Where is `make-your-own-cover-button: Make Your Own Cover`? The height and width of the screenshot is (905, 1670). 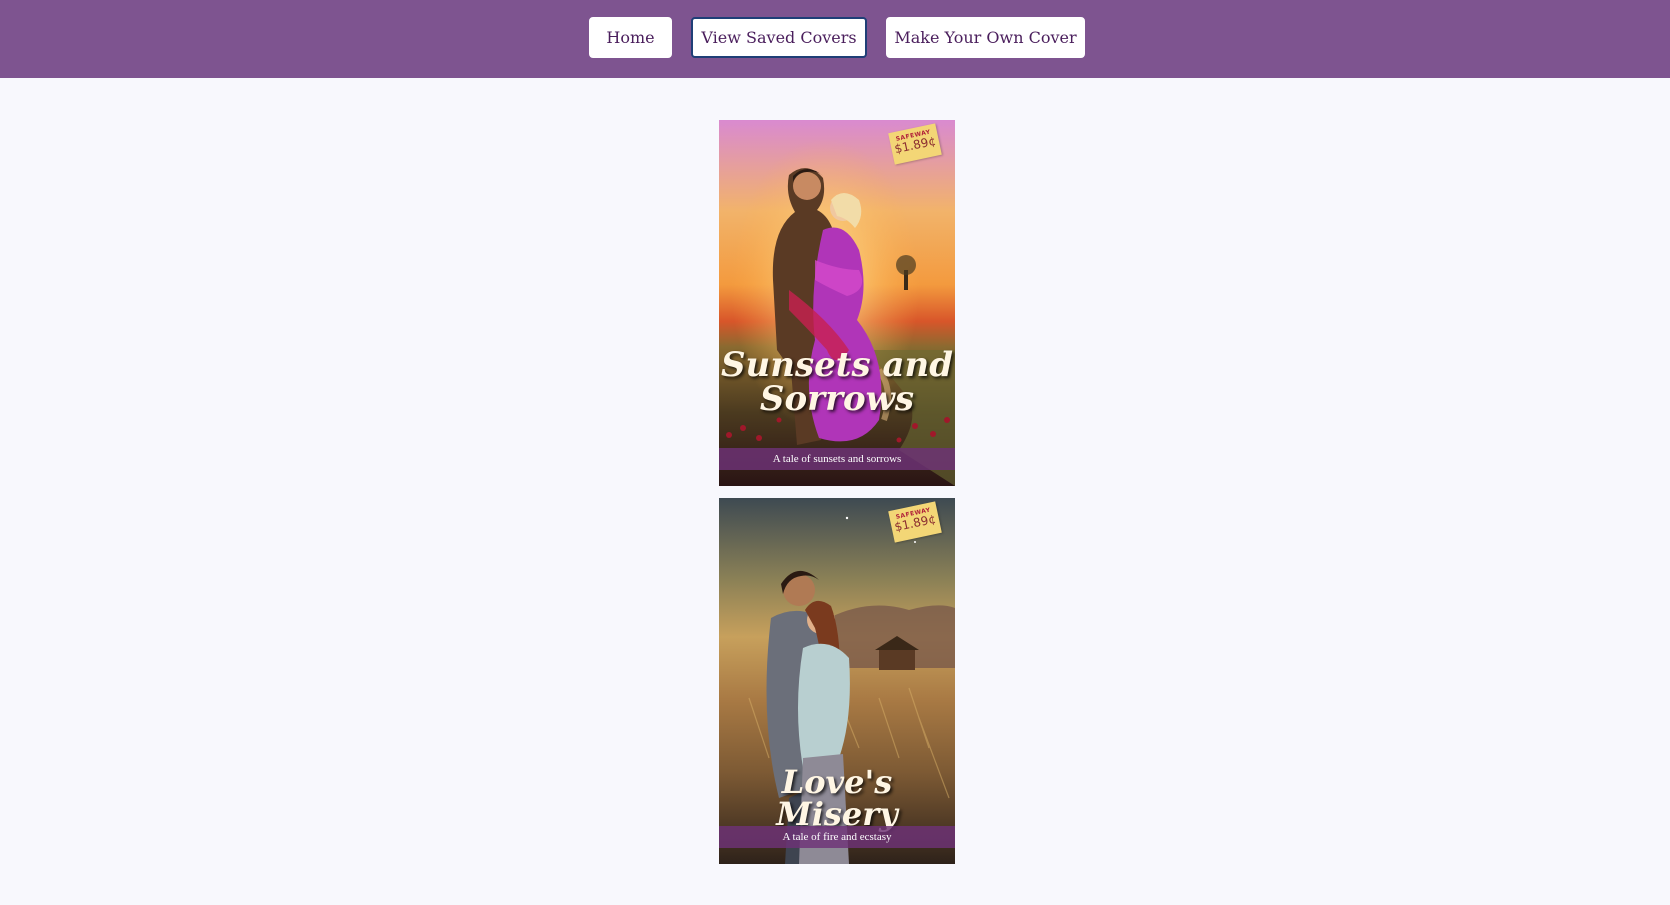
make-your-own-cover-button: Make Your Own Cover is located at coordinates (985, 37).